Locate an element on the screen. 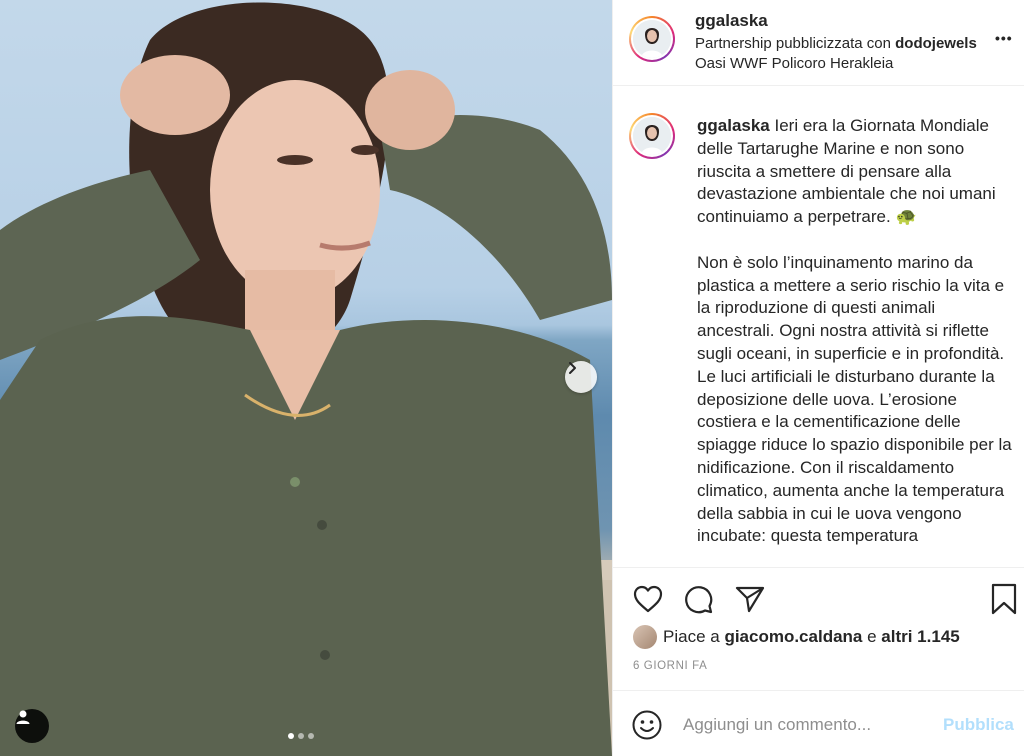  liker-username: giacomo.caldana is located at coordinates (793, 636).